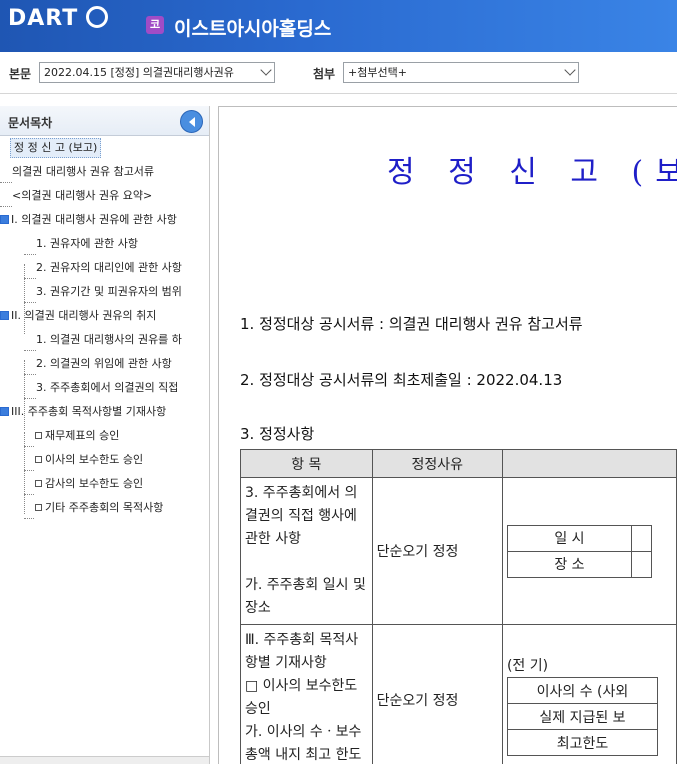  Describe the element at coordinates (94, 483) in the screenshot. I see `toc-item-label: 감사의 보수한도 승인` at that location.